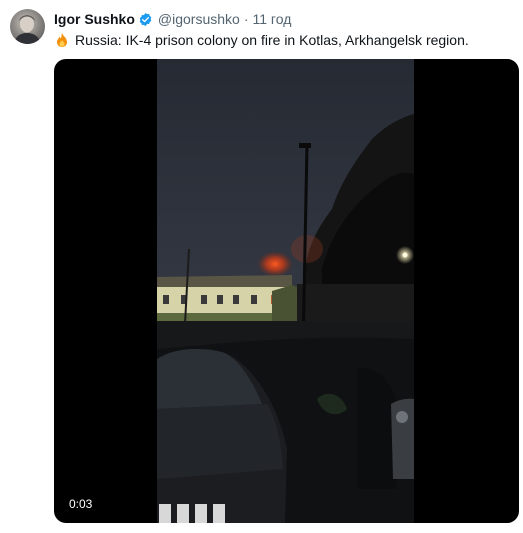  What do you see at coordinates (272, 19) in the screenshot?
I see `tweet-time: 11 год` at bounding box center [272, 19].